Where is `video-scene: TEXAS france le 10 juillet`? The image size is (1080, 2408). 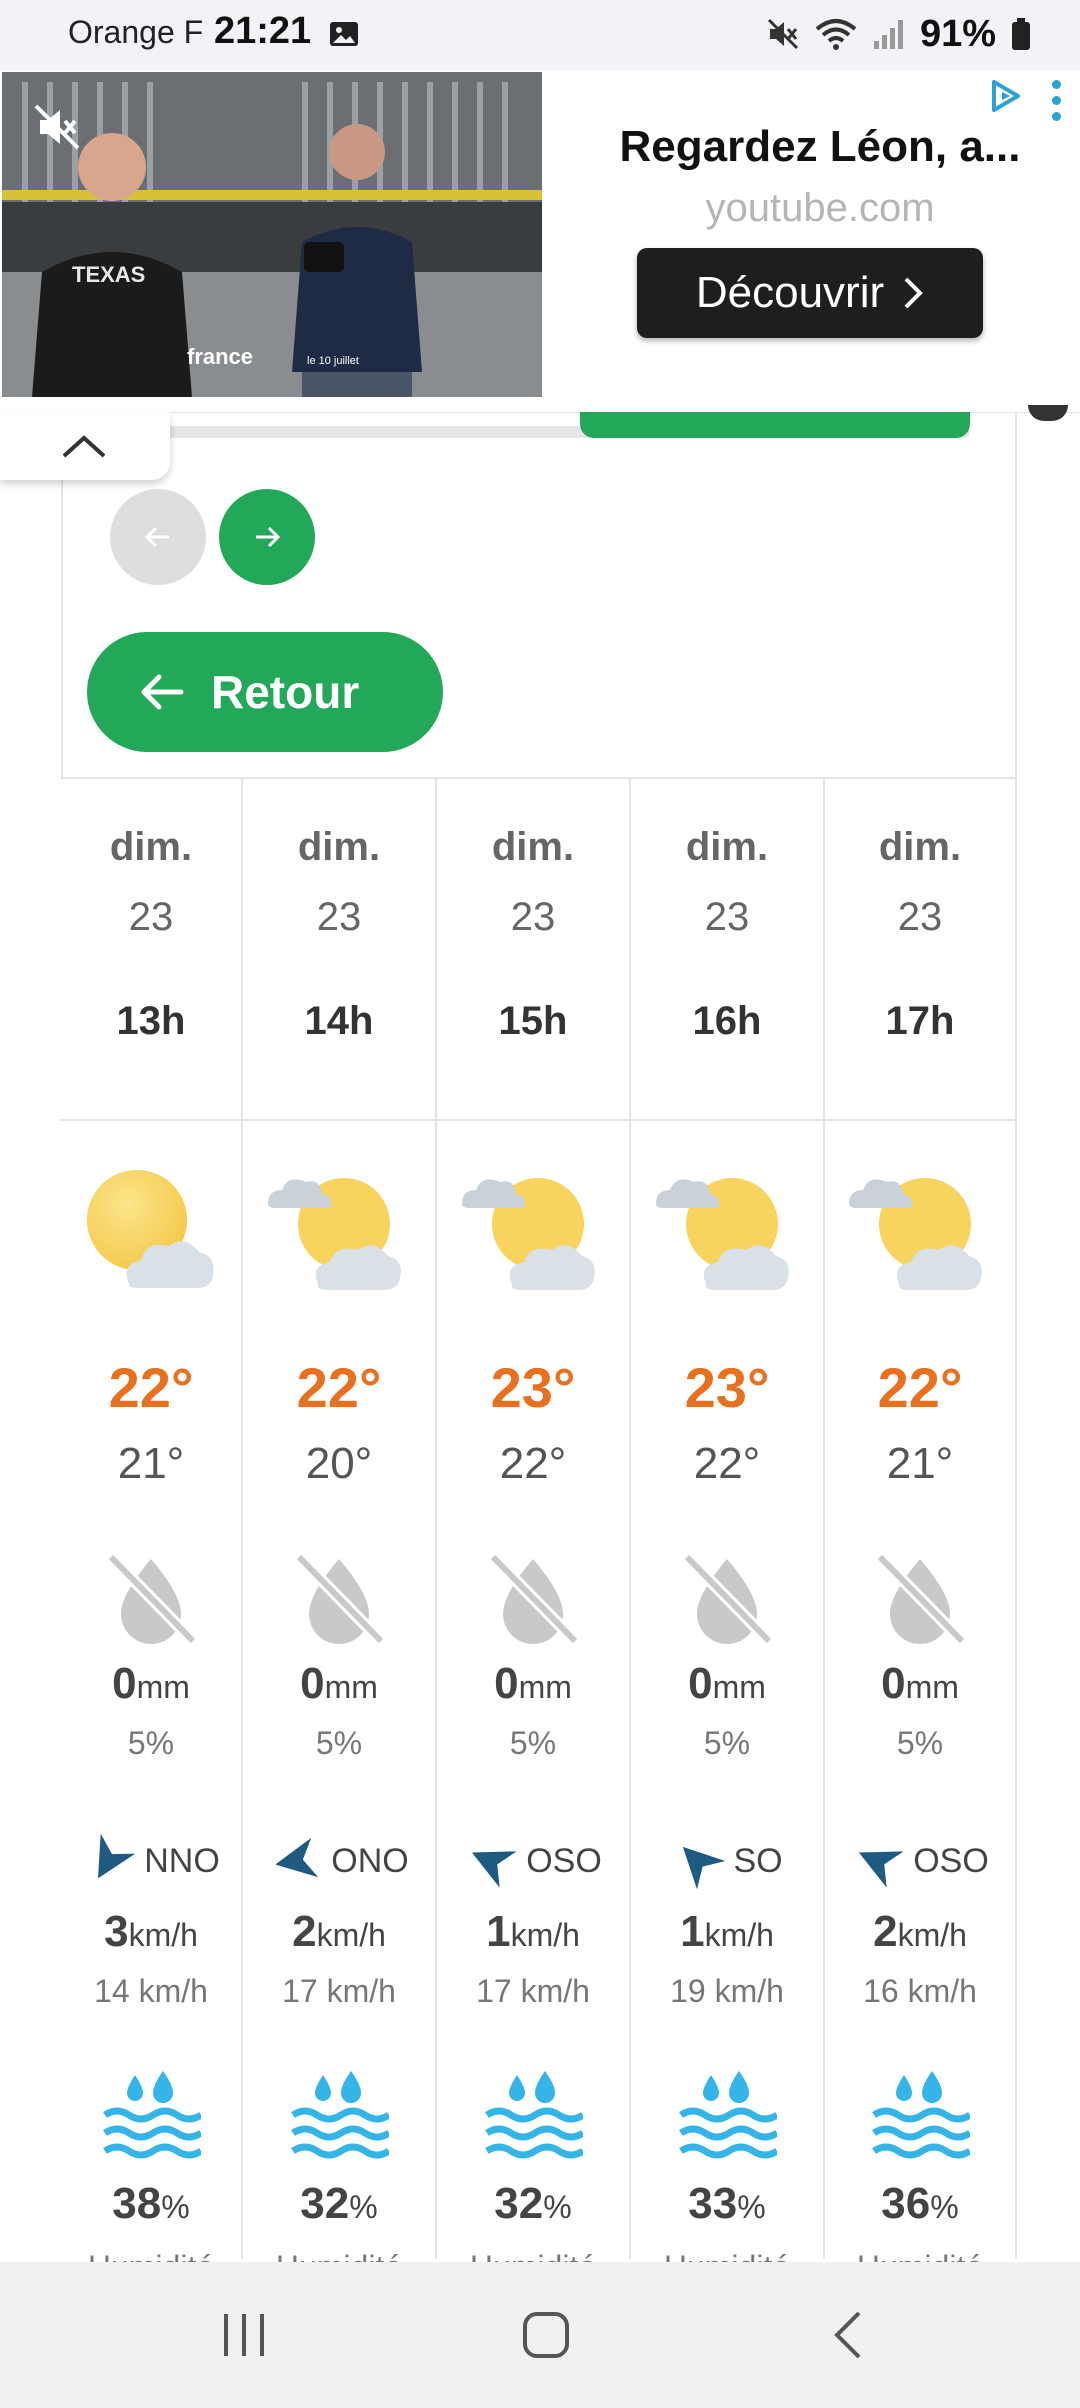 video-scene: TEXAS france le 10 juillet is located at coordinates (272, 234).